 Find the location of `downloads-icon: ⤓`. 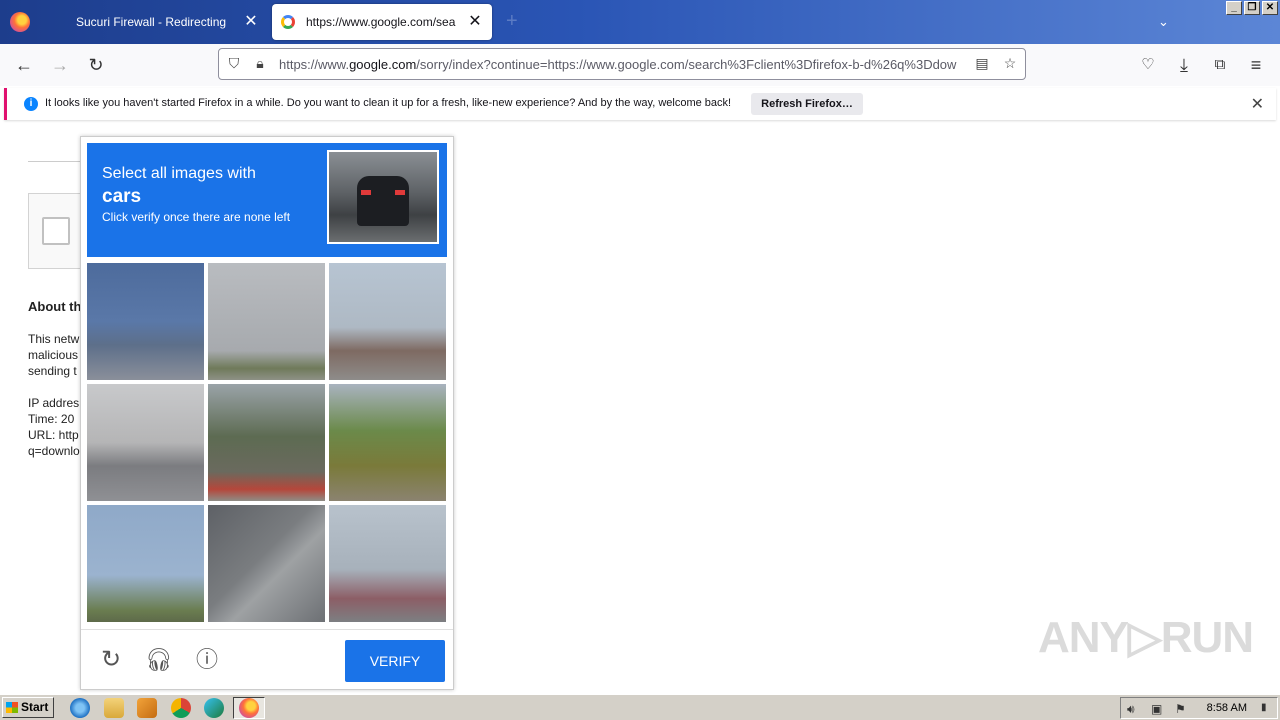

downloads-icon: ⤓ is located at coordinates (1184, 65).